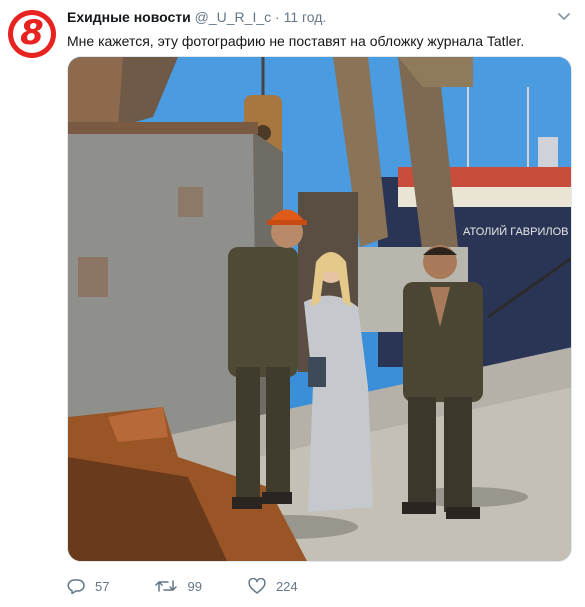 This screenshot has width=585, height=607. What do you see at coordinates (88, 586) in the screenshot?
I see `reply-button: 57` at bounding box center [88, 586].